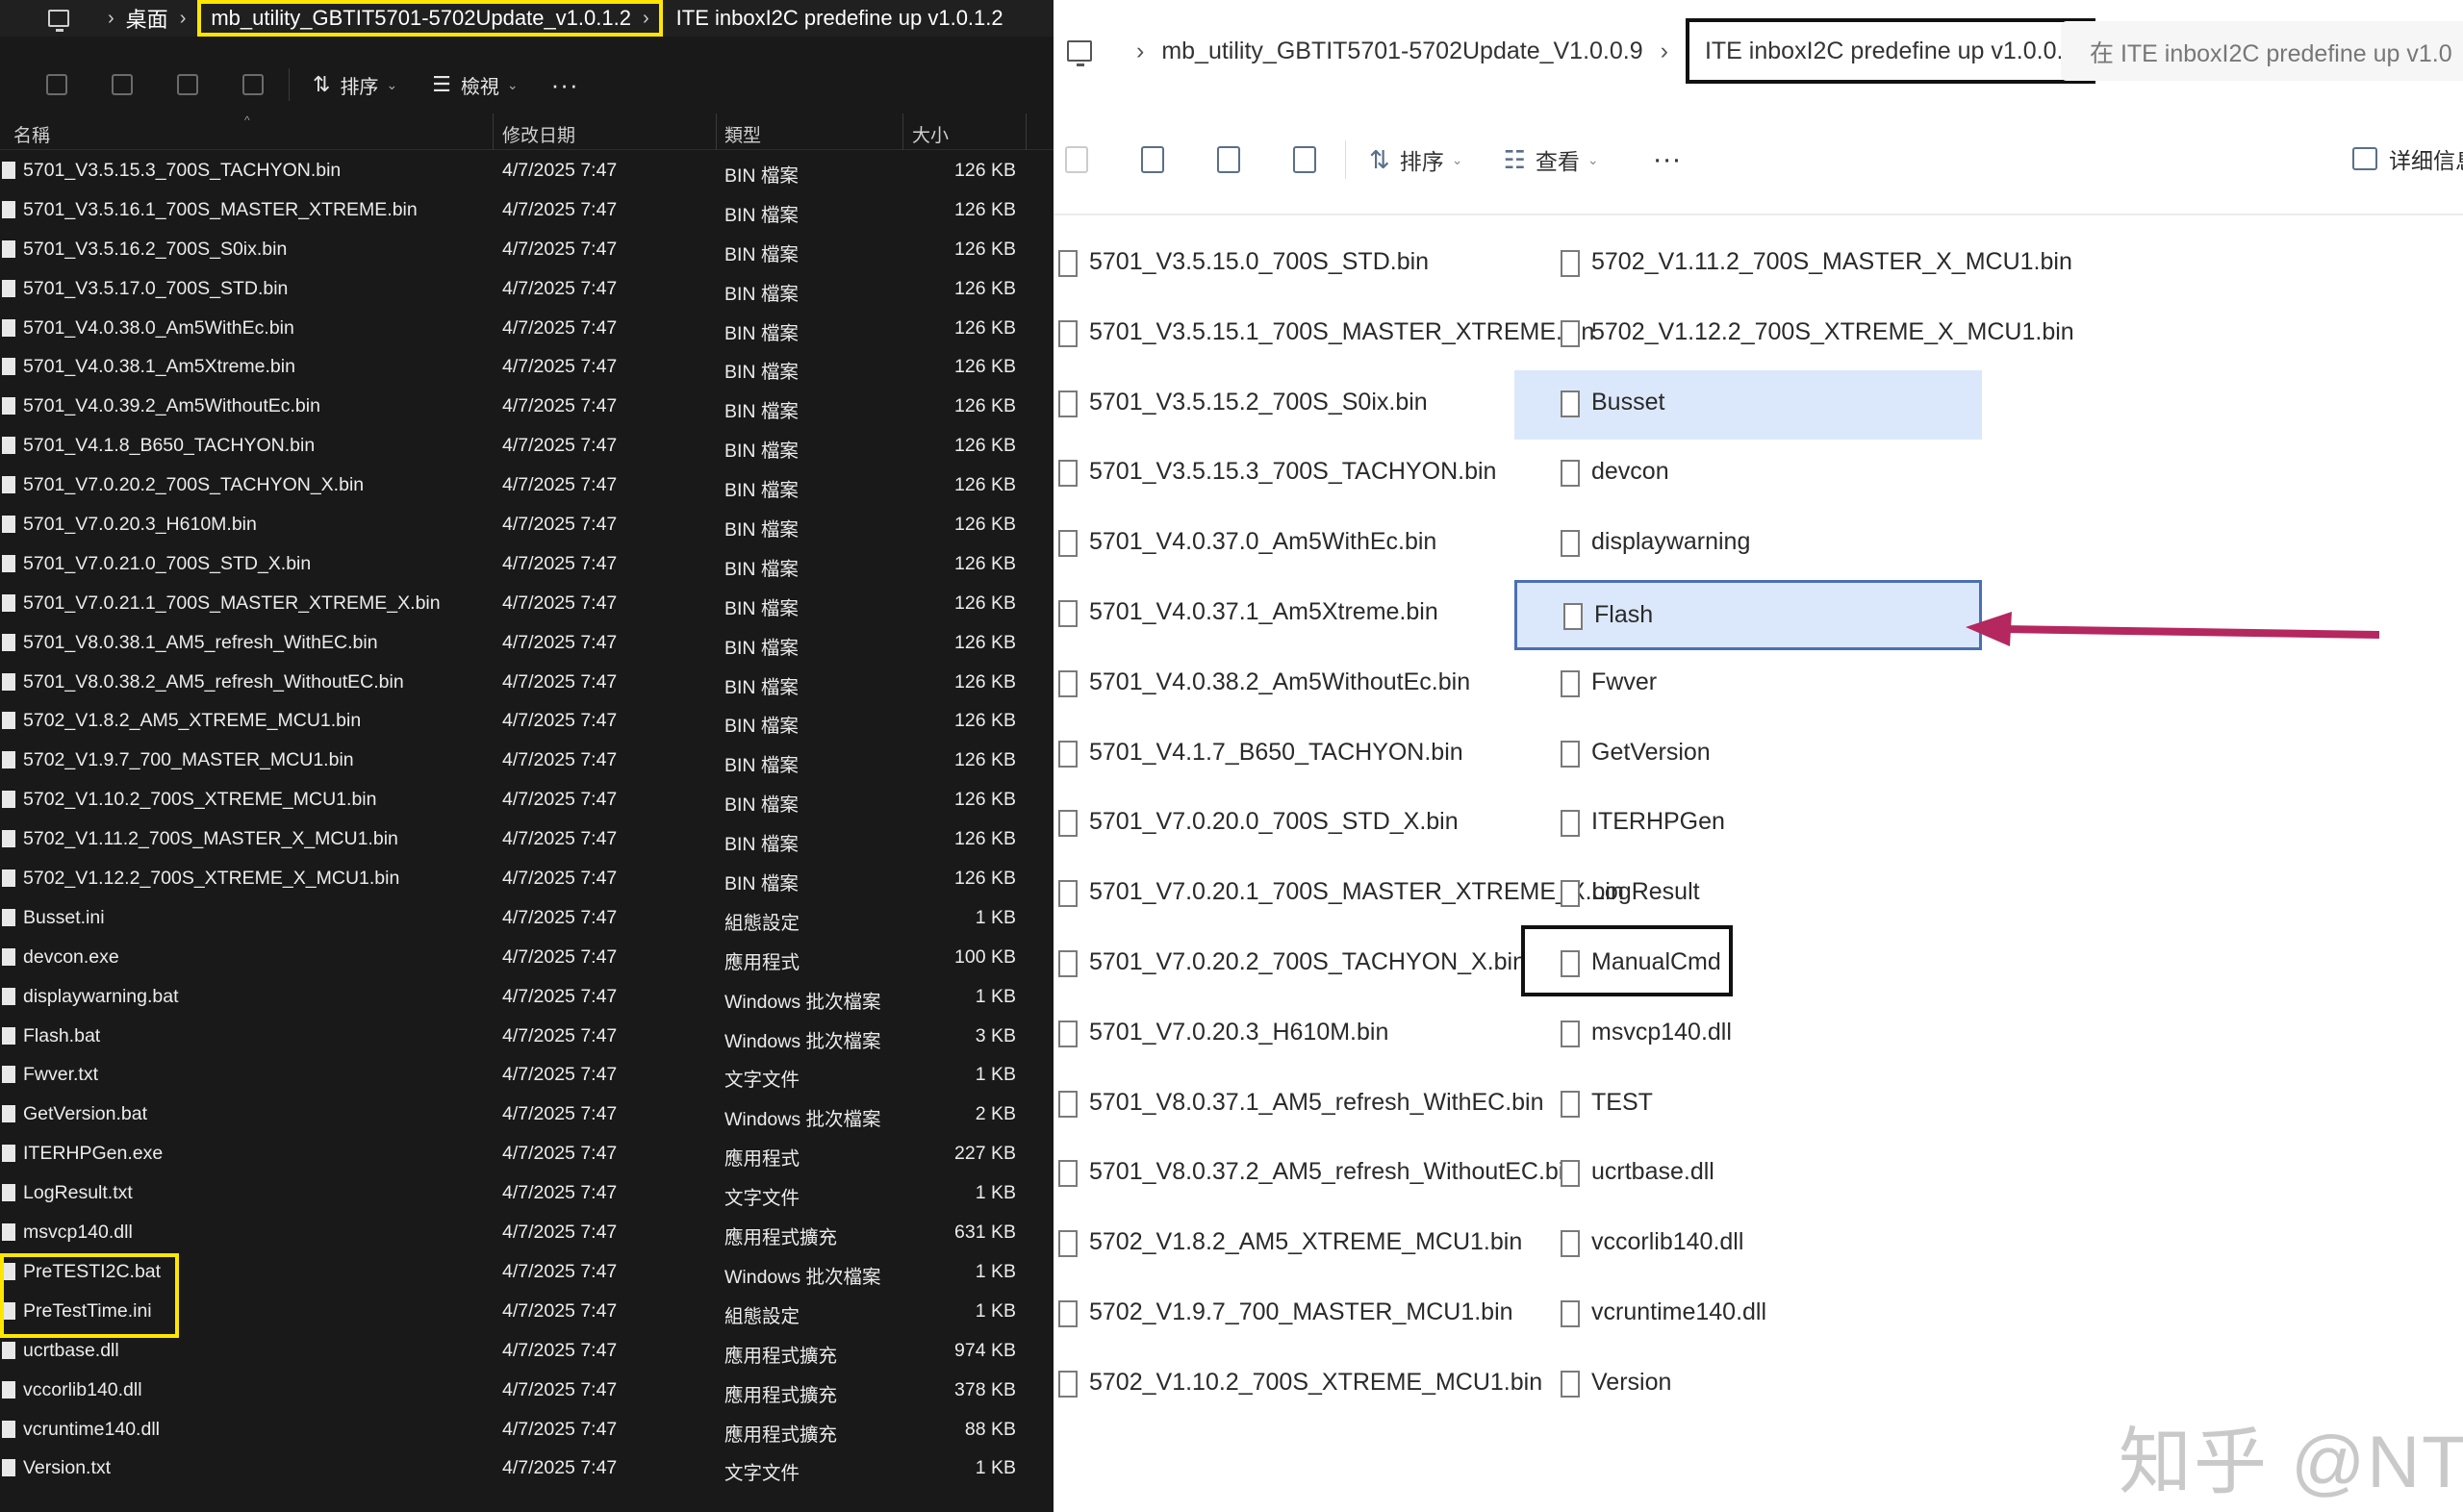 The width and height of the screenshot is (2463, 1512). What do you see at coordinates (1287, 265) in the screenshot?
I see `file-item: 5701_V3.5.15.0_700S_STD.bin` at bounding box center [1287, 265].